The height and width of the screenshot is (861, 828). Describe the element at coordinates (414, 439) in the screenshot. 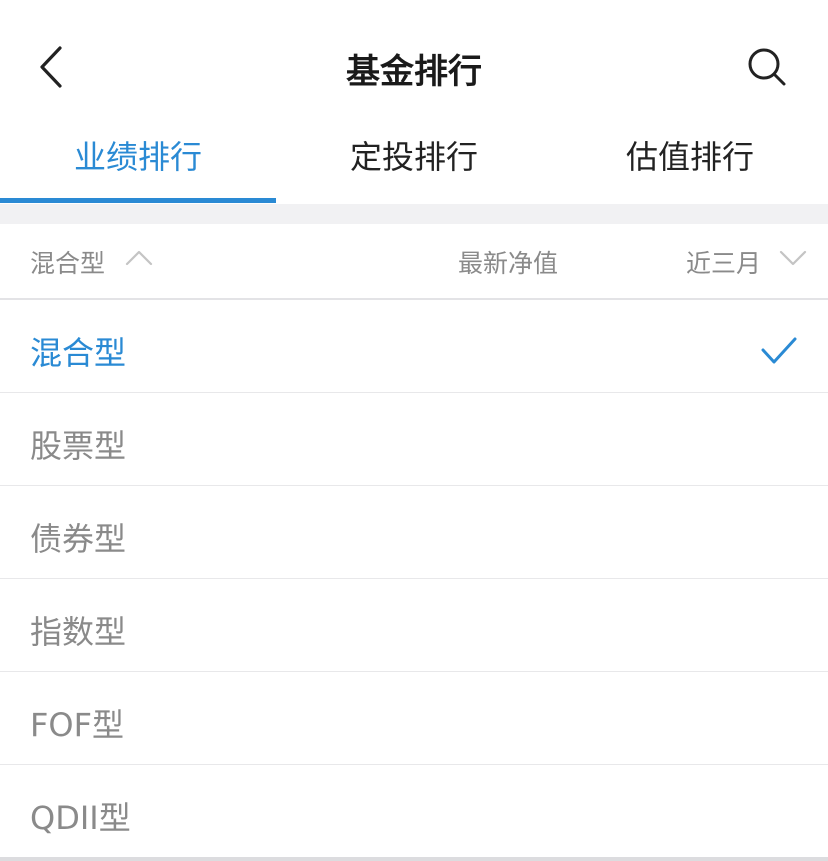

I see `fund-type-option-stock: 股票型` at that location.